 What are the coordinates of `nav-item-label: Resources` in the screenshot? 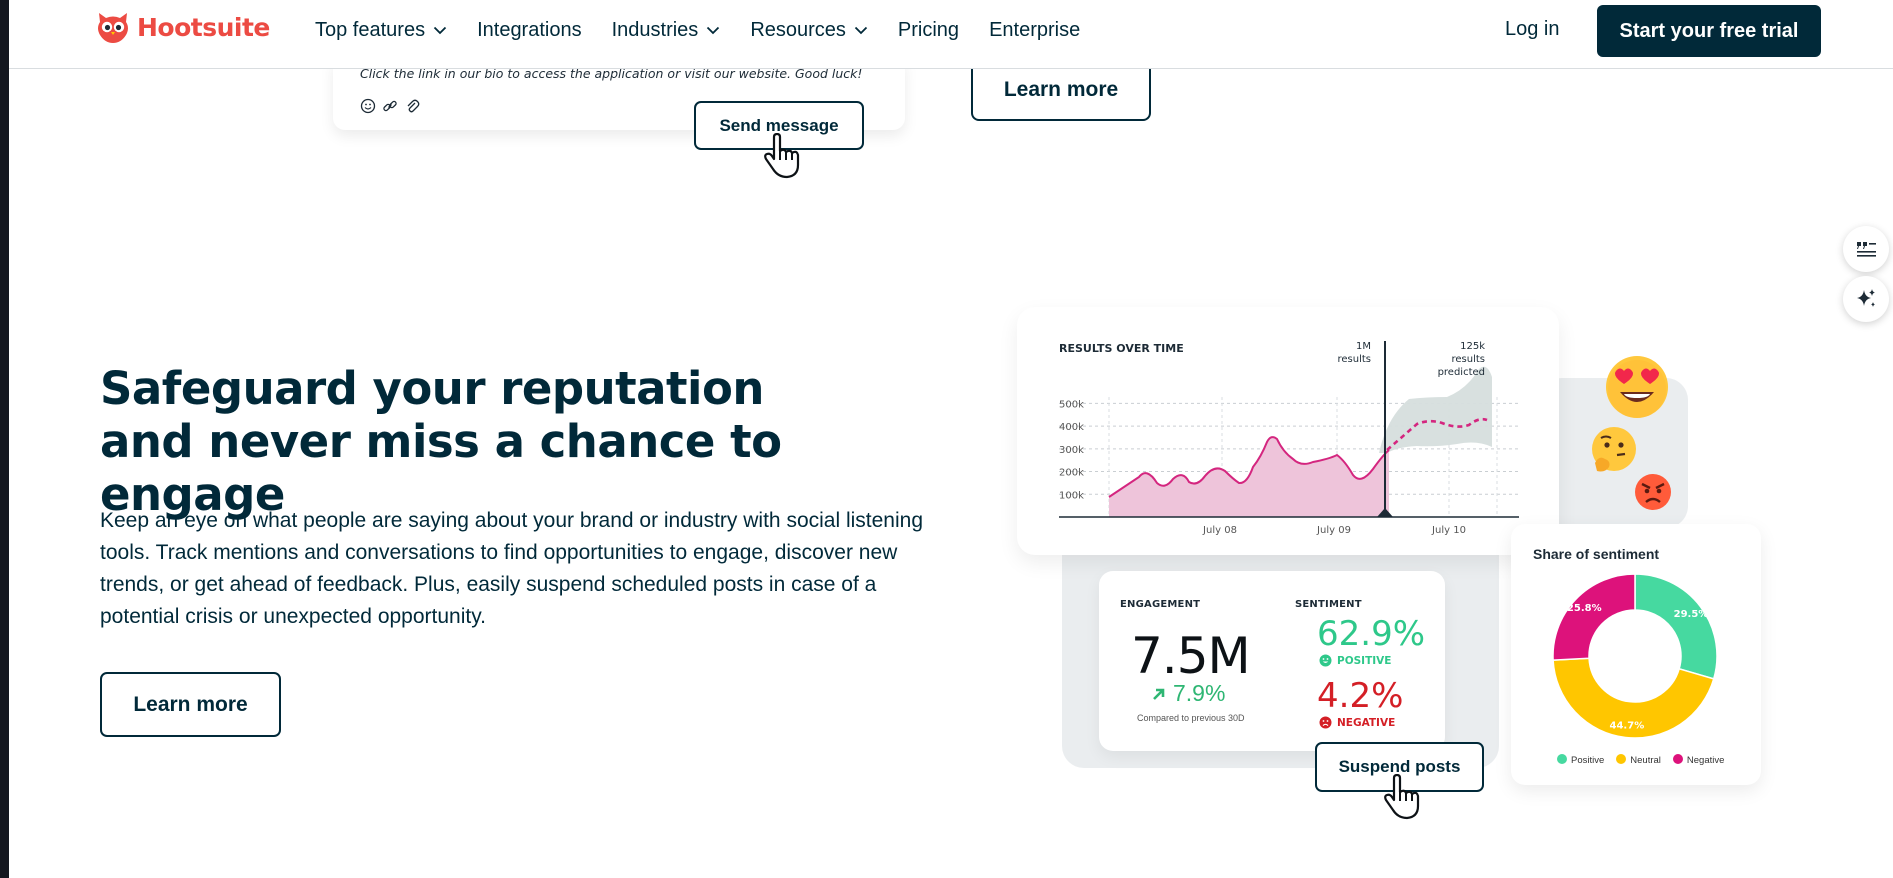 It's located at (798, 29).